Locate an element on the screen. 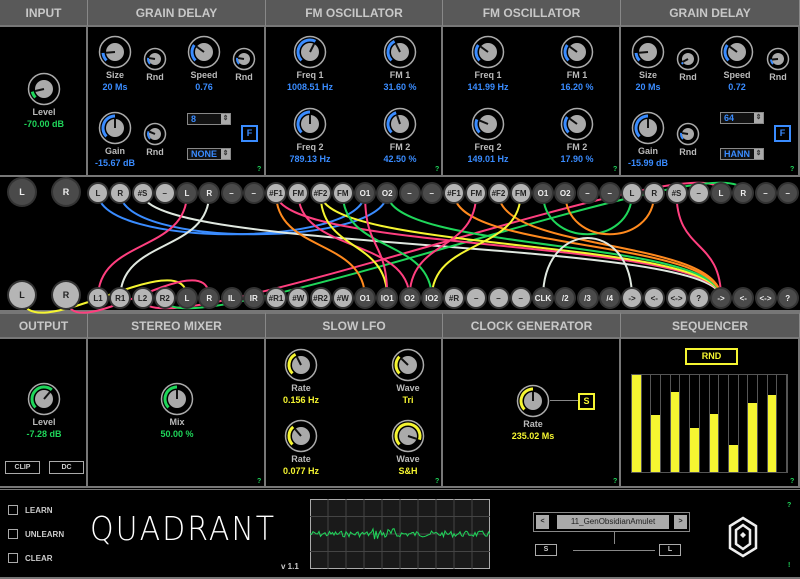 Image resolution: width=800 pixels, height=579 pixels. patch-jack: #W is located at coordinates (342, 298).